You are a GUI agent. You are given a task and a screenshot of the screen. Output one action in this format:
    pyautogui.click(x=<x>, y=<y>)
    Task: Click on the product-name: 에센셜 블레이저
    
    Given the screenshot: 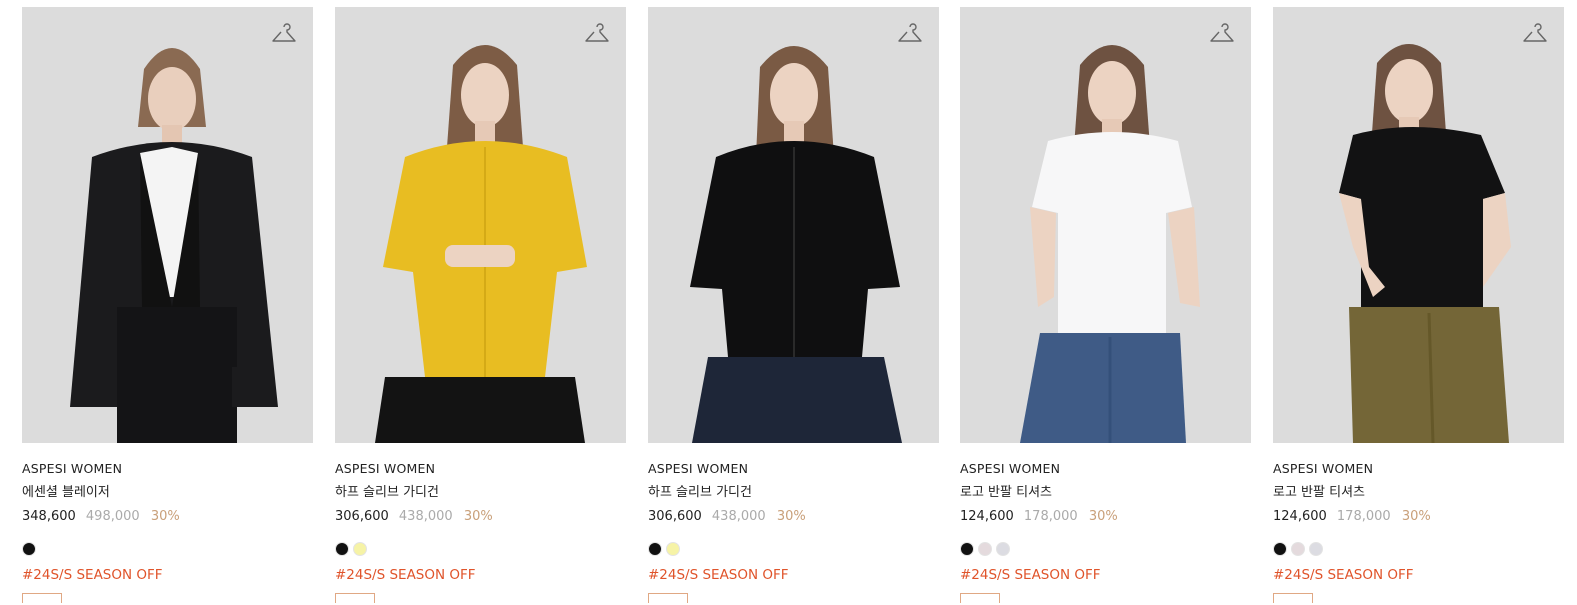 What is the action you would take?
    pyautogui.click(x=167, y=492)
    